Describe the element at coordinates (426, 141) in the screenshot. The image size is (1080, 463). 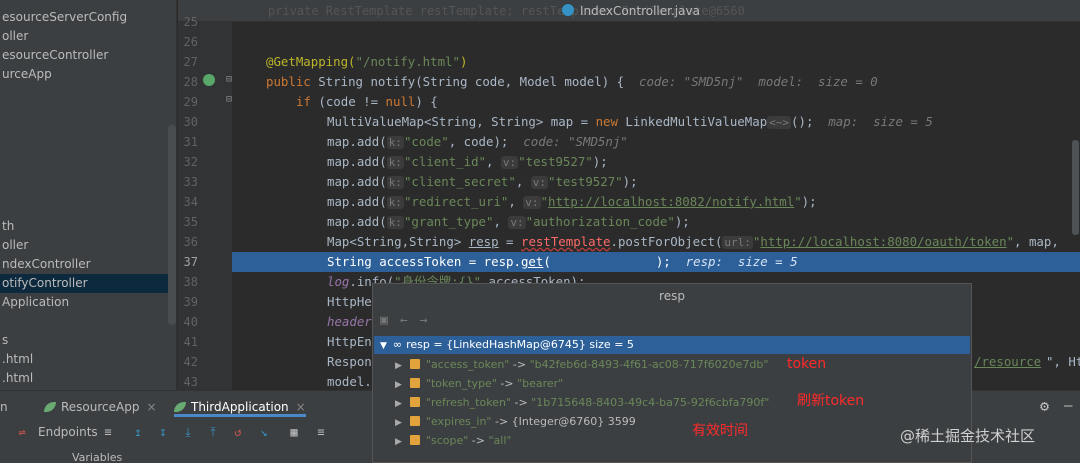
I see `string-token: "code"` at that location.